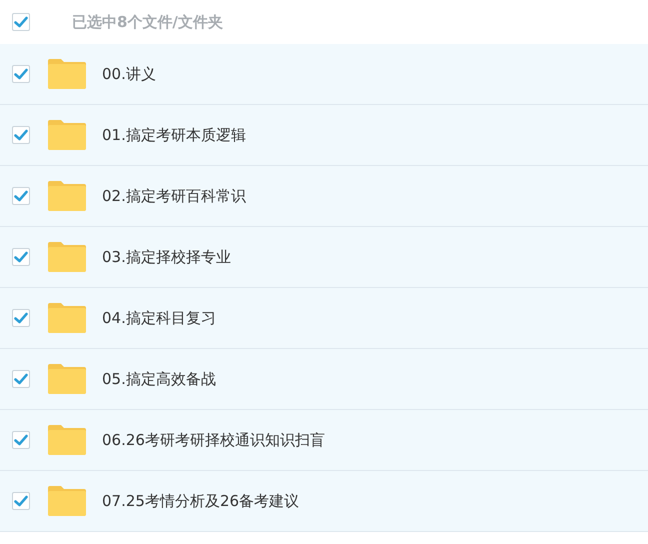 The image size is (648, 544). I want to click on folder-name: 07.25考情分析及26备考建议, so click(201, 501).